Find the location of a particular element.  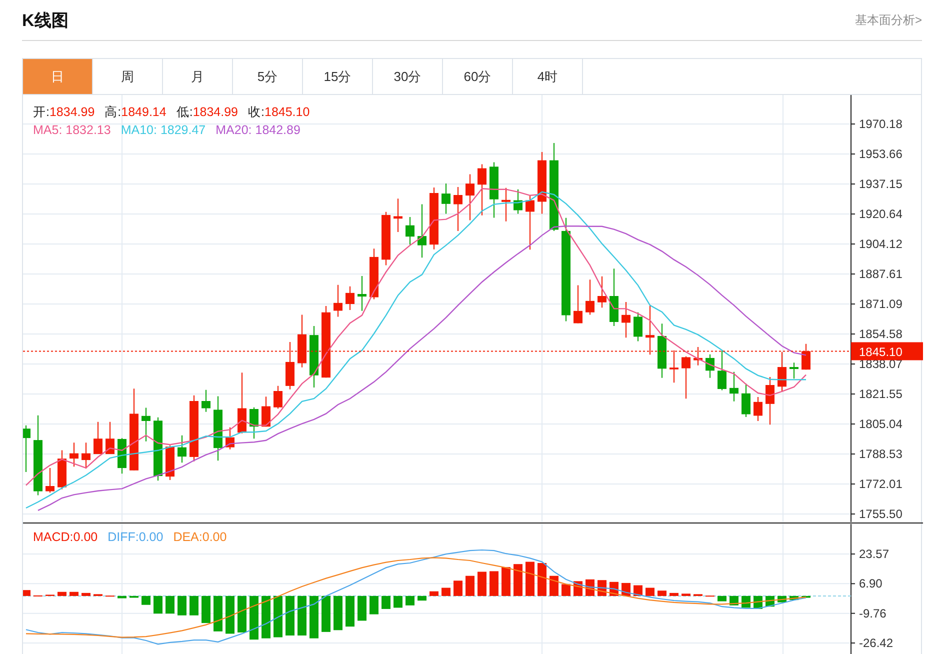

page-title: K线图 is located at coordinates (45, 21).